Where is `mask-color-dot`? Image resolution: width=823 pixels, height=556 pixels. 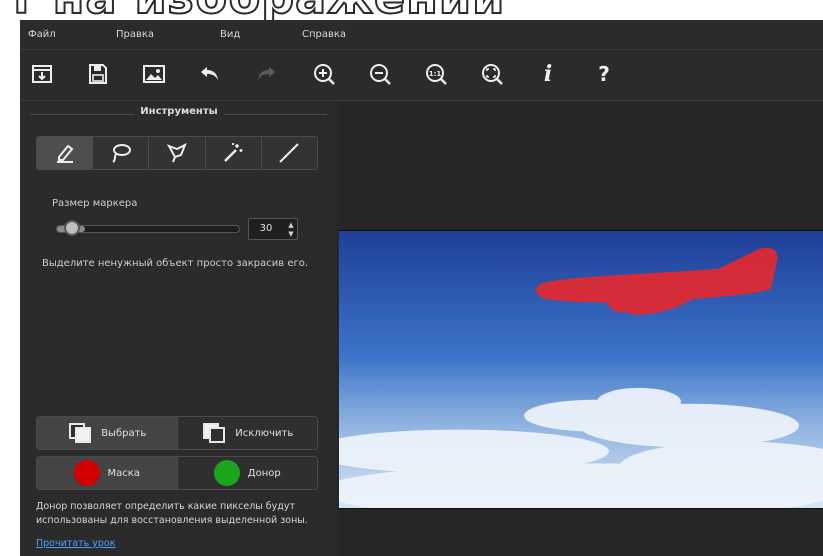
mask-color-dot is located at coordinates (86, 473).